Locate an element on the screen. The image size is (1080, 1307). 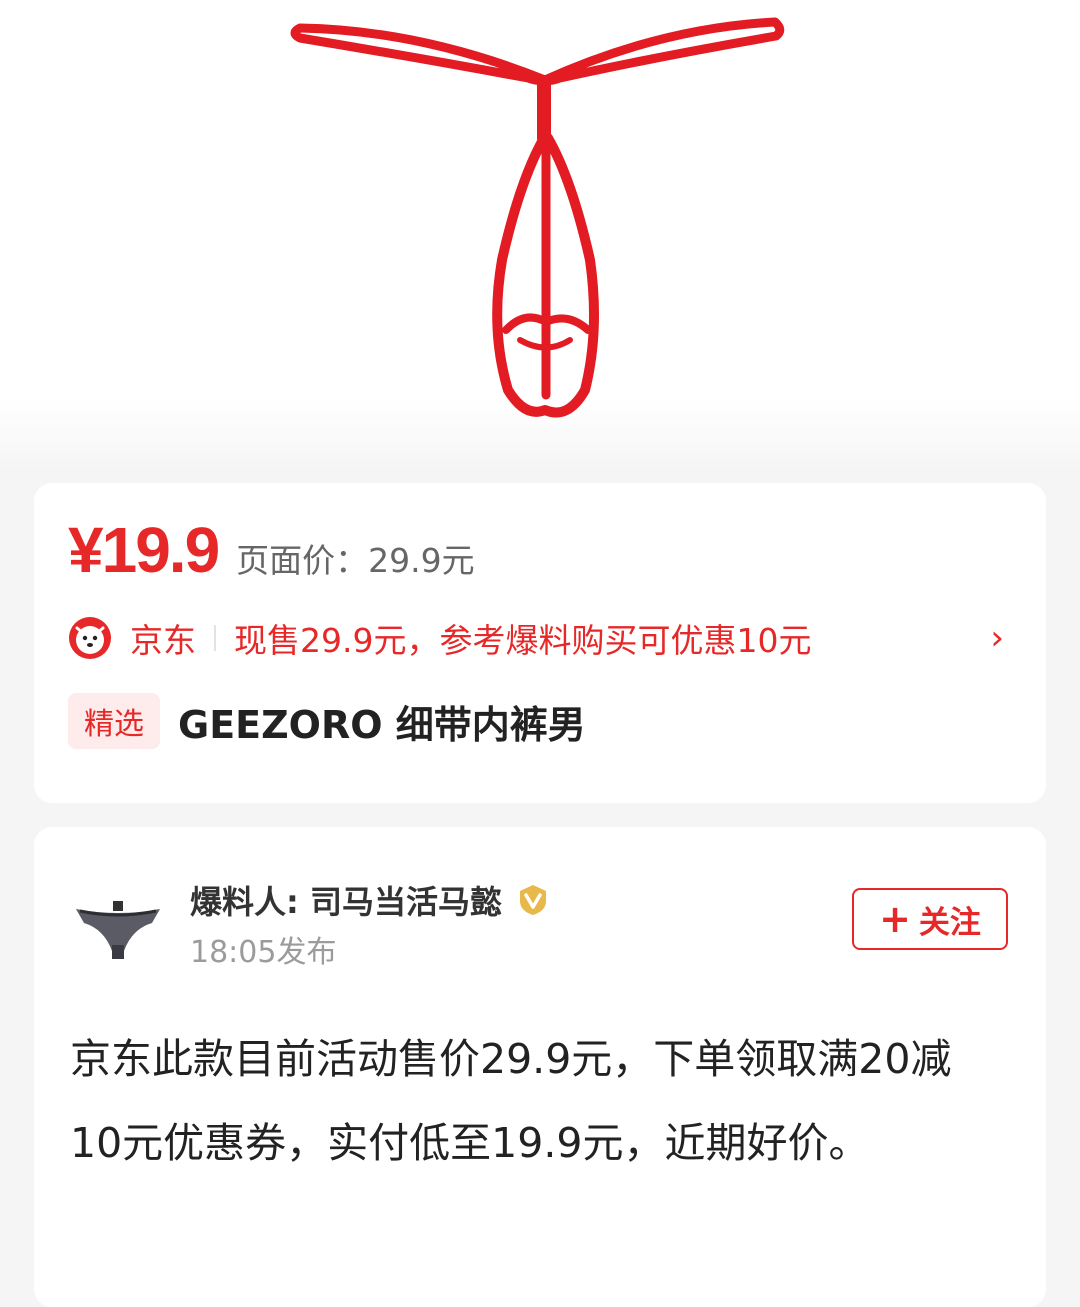
title-row: 精选 GEEZORO 细带内裤男 is located at coordinates (327, 721).